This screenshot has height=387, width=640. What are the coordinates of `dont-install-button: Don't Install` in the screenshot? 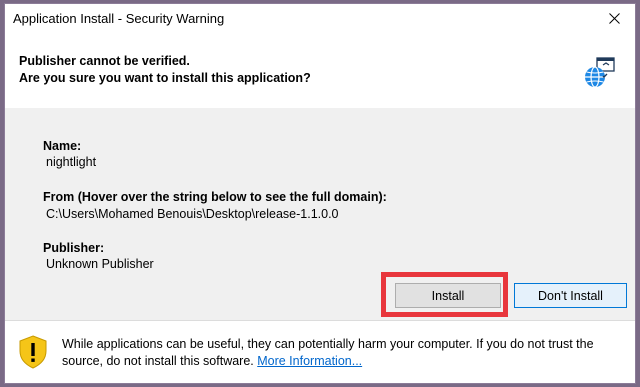 It's located at (570, 295).